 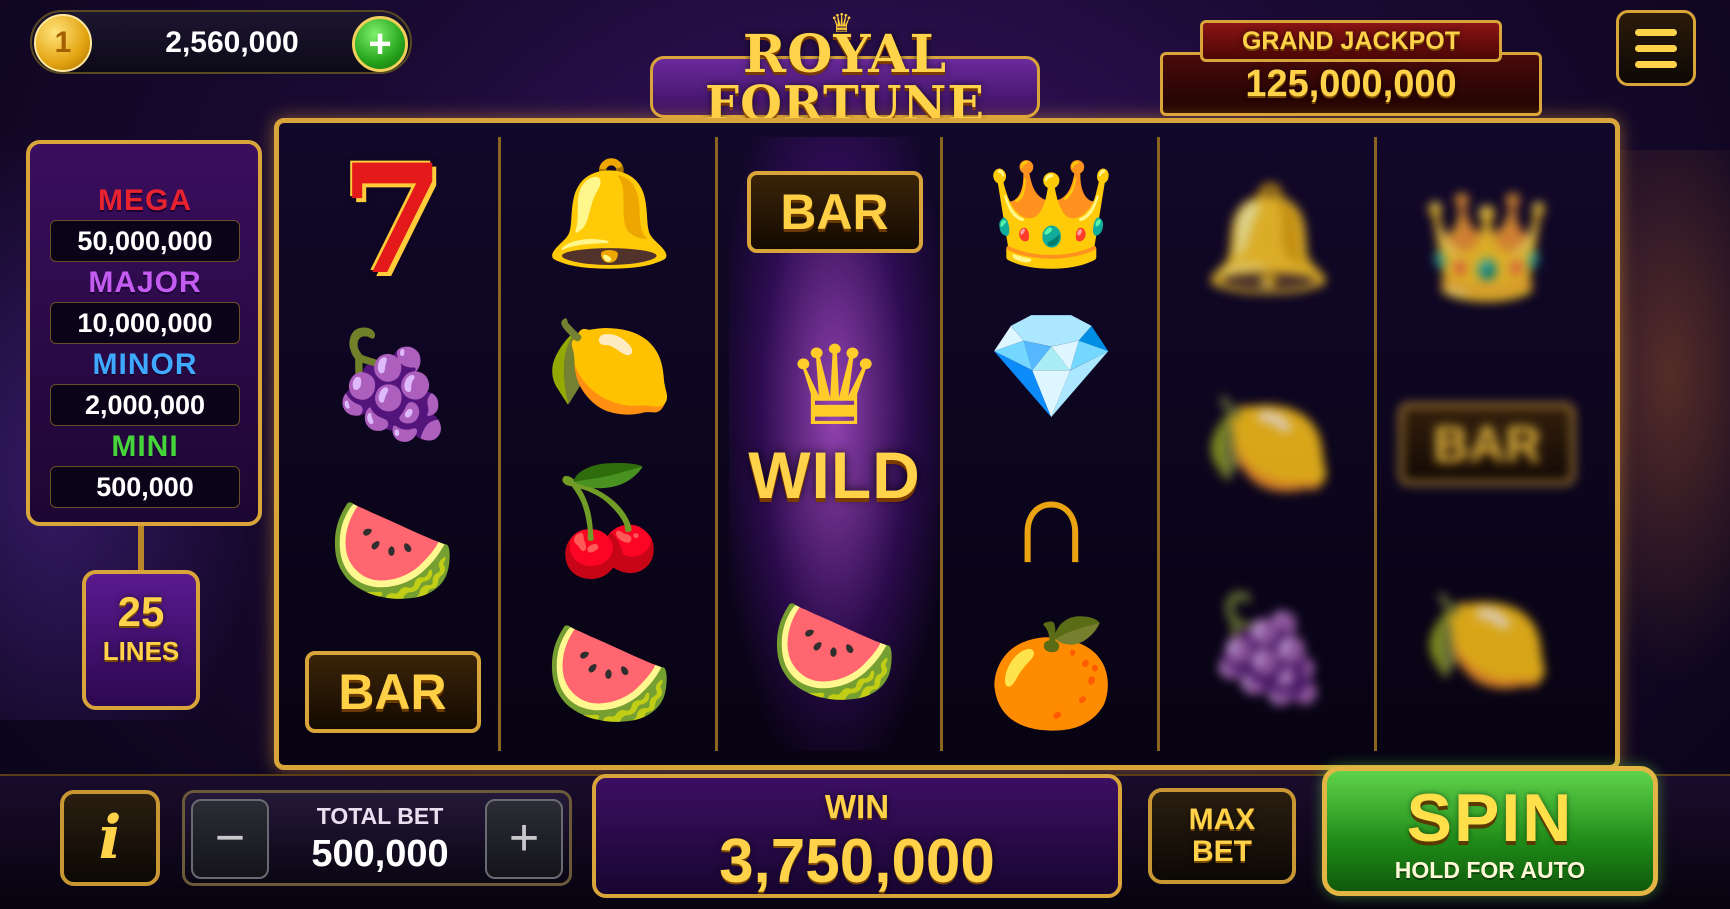 What do you see at coordinates (1490, 870) in the screenshot?
I see `spin-hold-hint: HOLD FOR AUTO` at bounding box center [1490, 870].